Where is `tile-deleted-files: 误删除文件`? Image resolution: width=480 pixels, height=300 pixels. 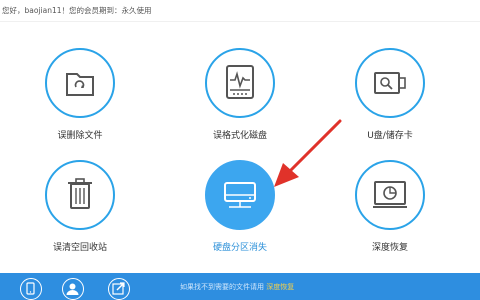
tile-deleted-files: 误删除文件 is located at coordinates (75, 108).